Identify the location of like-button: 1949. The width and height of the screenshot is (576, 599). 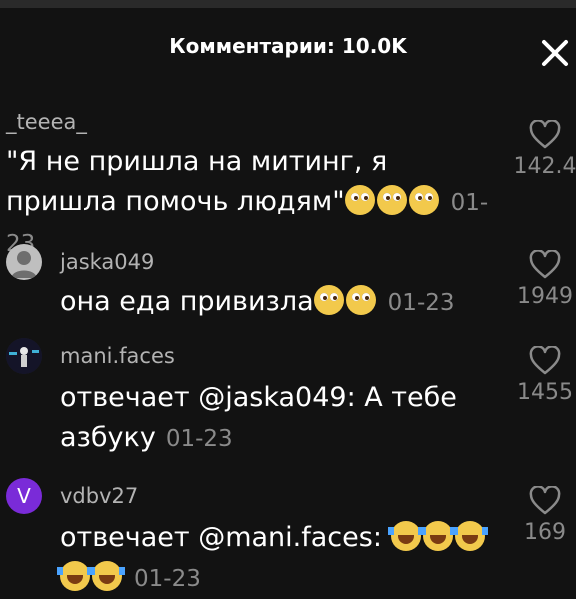
(543, 279).